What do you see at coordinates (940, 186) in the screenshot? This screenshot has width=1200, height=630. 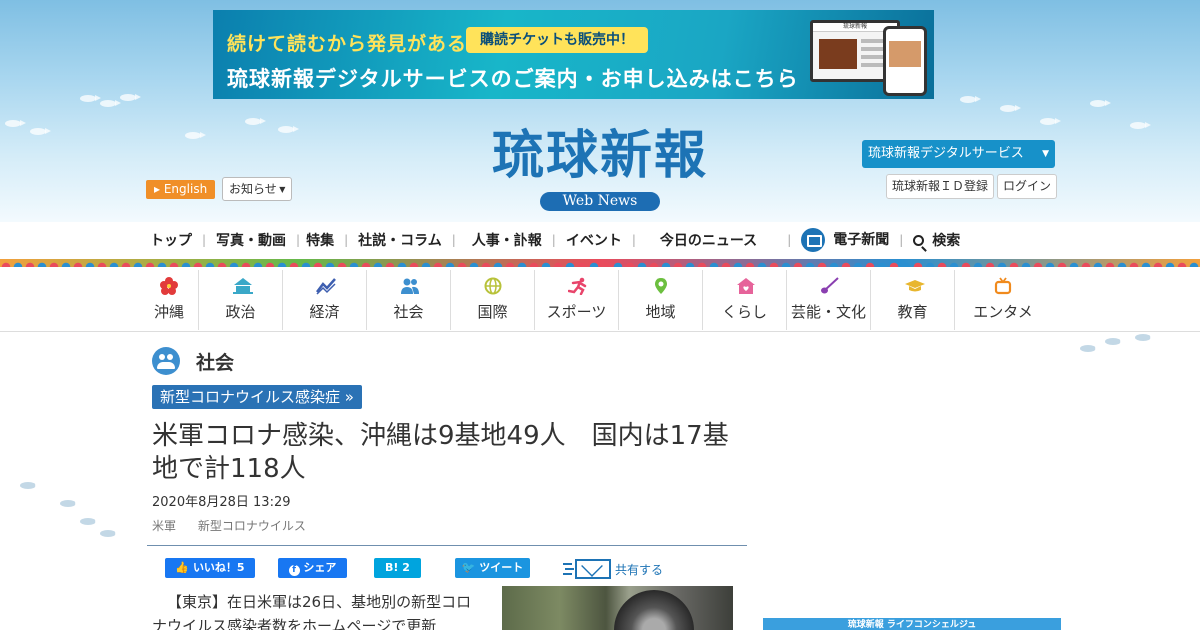 I see `id-register-button: 琉球新報ＩＤ登録` at bounding box center [940, 186].